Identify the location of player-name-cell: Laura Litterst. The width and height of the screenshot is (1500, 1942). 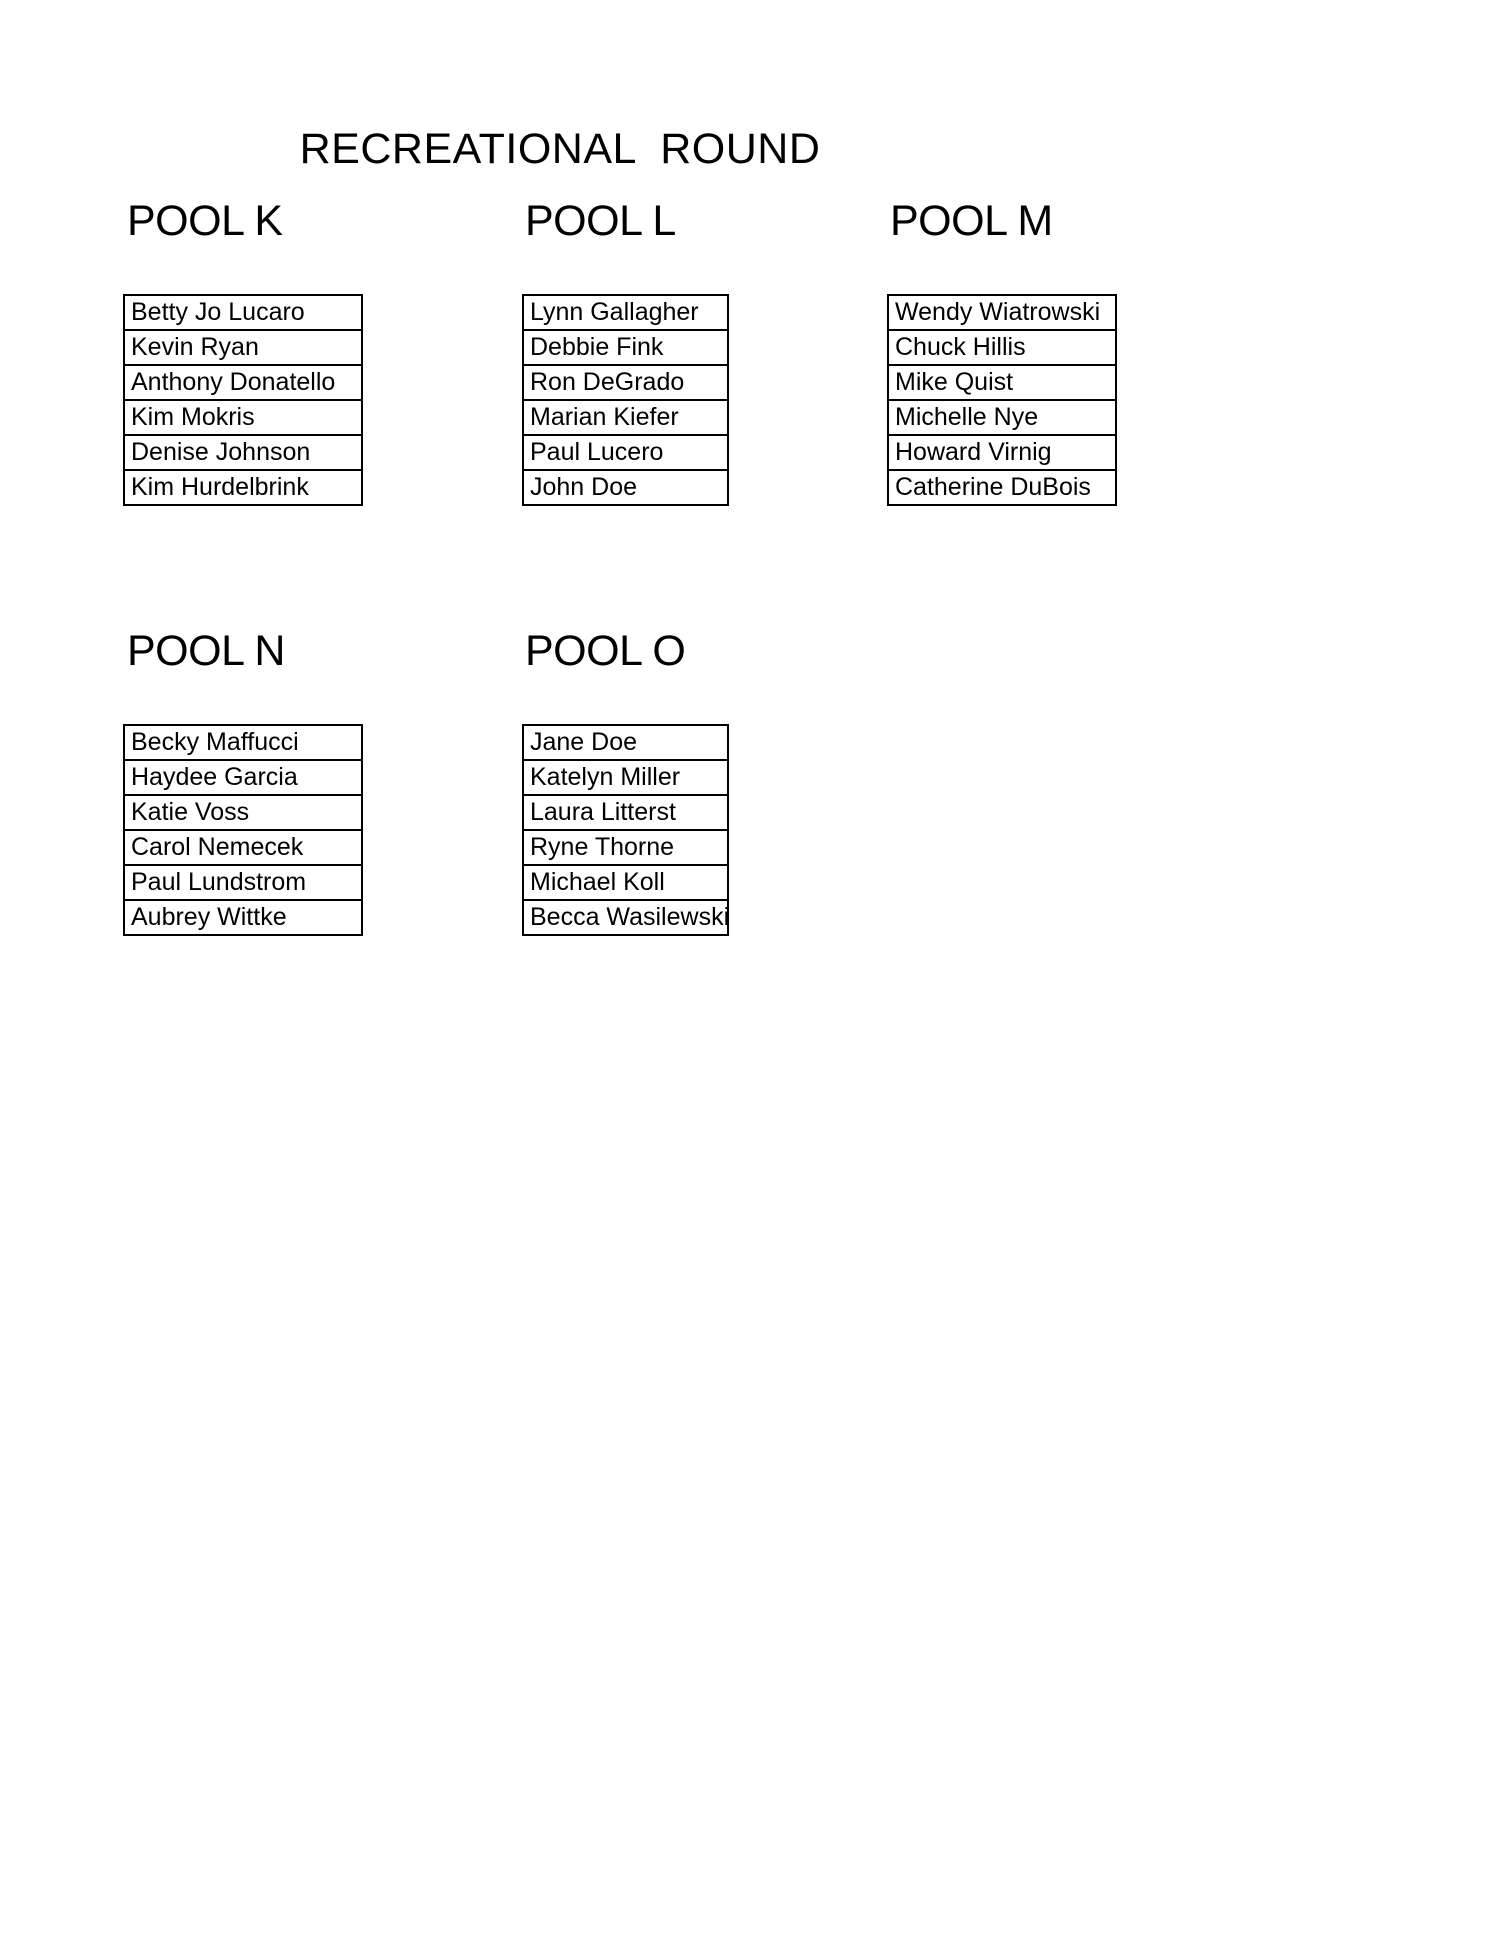
(625, 812).